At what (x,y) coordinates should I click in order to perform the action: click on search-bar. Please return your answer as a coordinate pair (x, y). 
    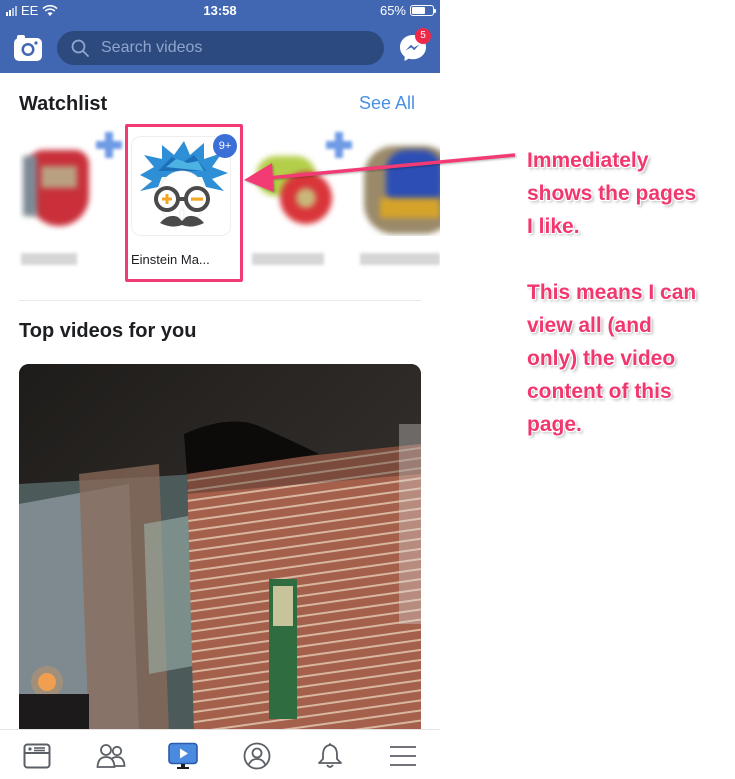
    Looking at the image, I should click on (220, 48).